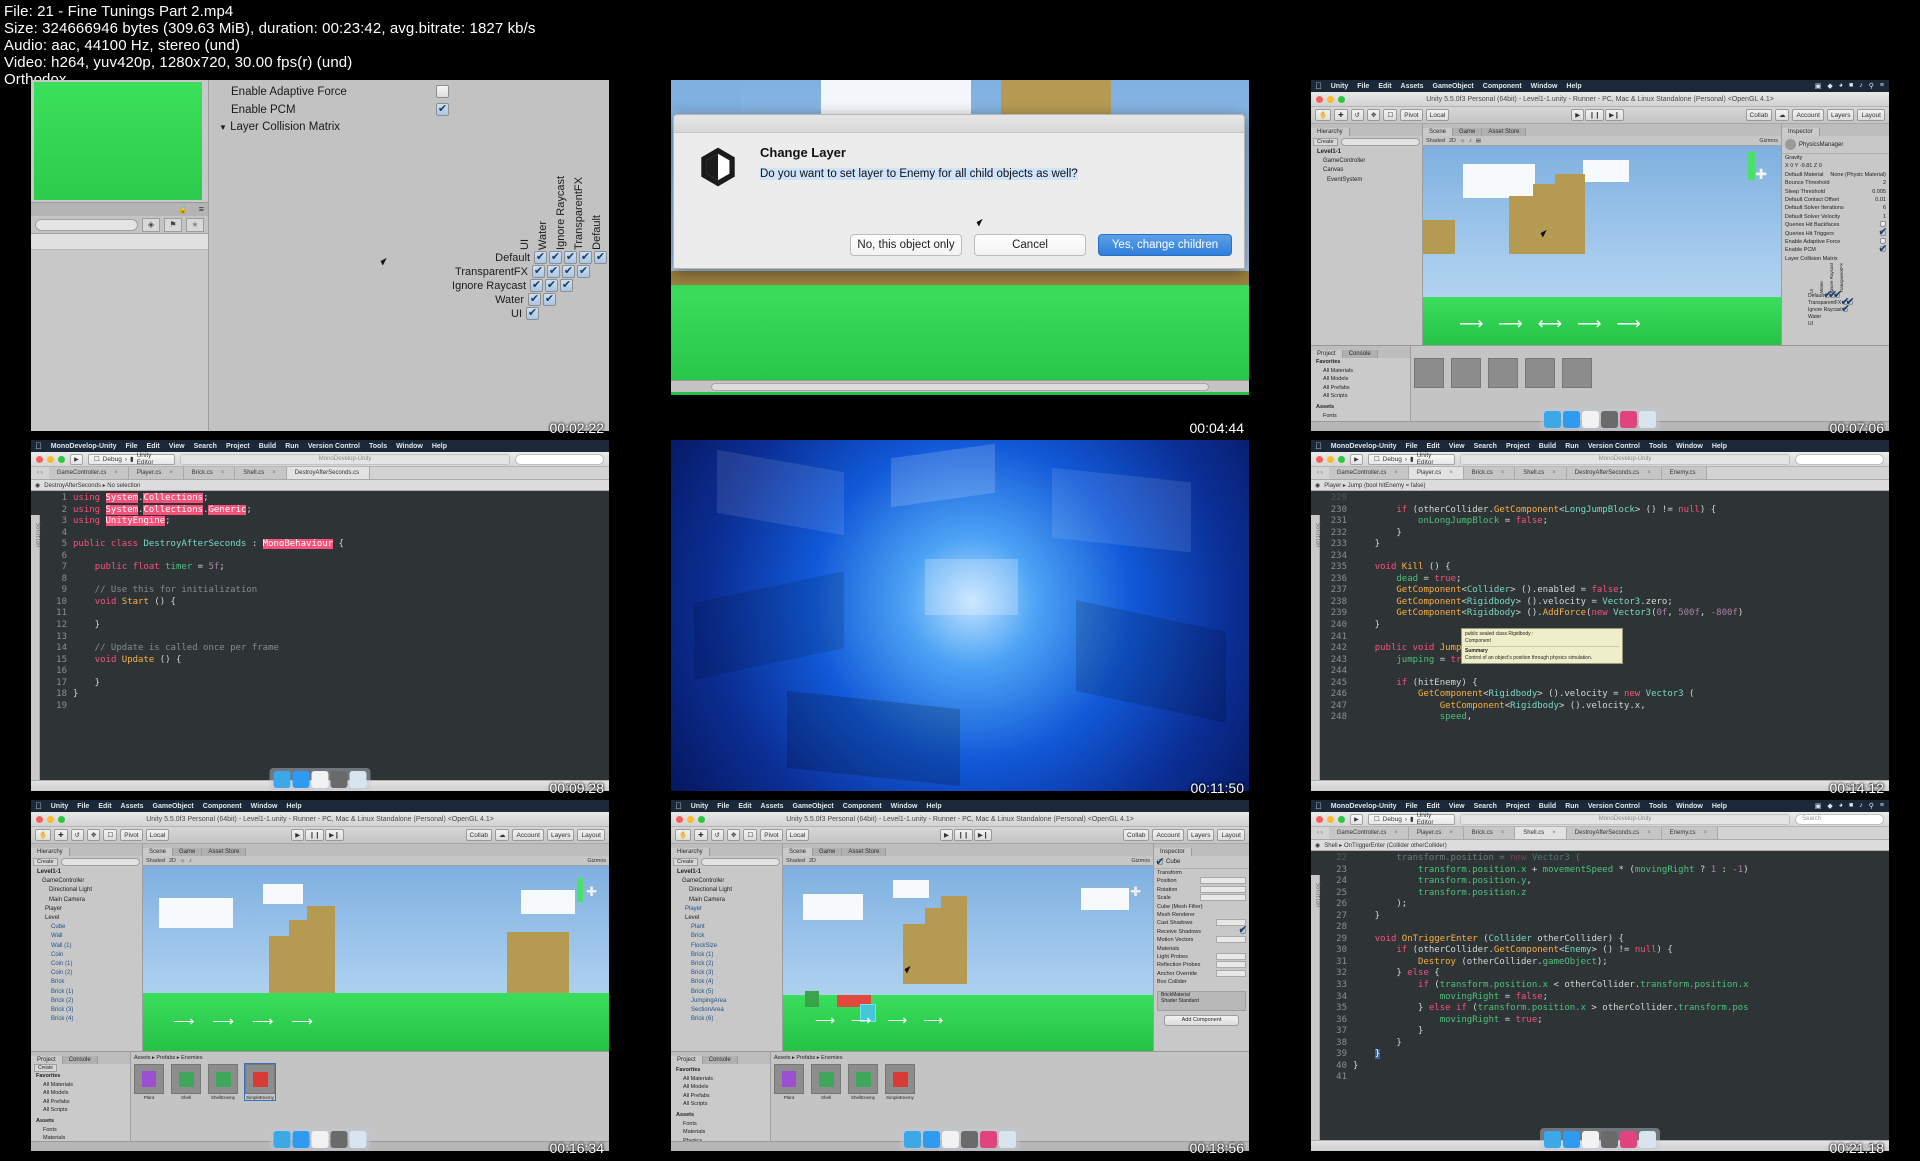  What do you see at coordinates (826, 1082) in the screenshot?
I see `asset-item: Shell` at bounding box center [826, 1082].